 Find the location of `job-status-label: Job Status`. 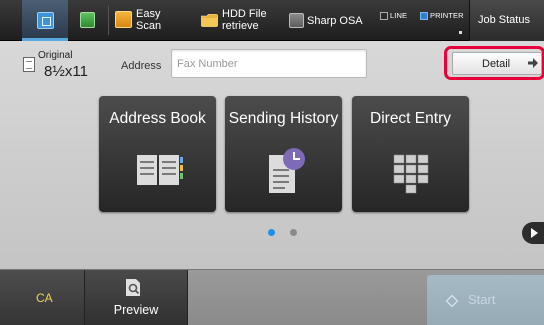

job-status-label: Job Status is located at coordinates (504, 20).